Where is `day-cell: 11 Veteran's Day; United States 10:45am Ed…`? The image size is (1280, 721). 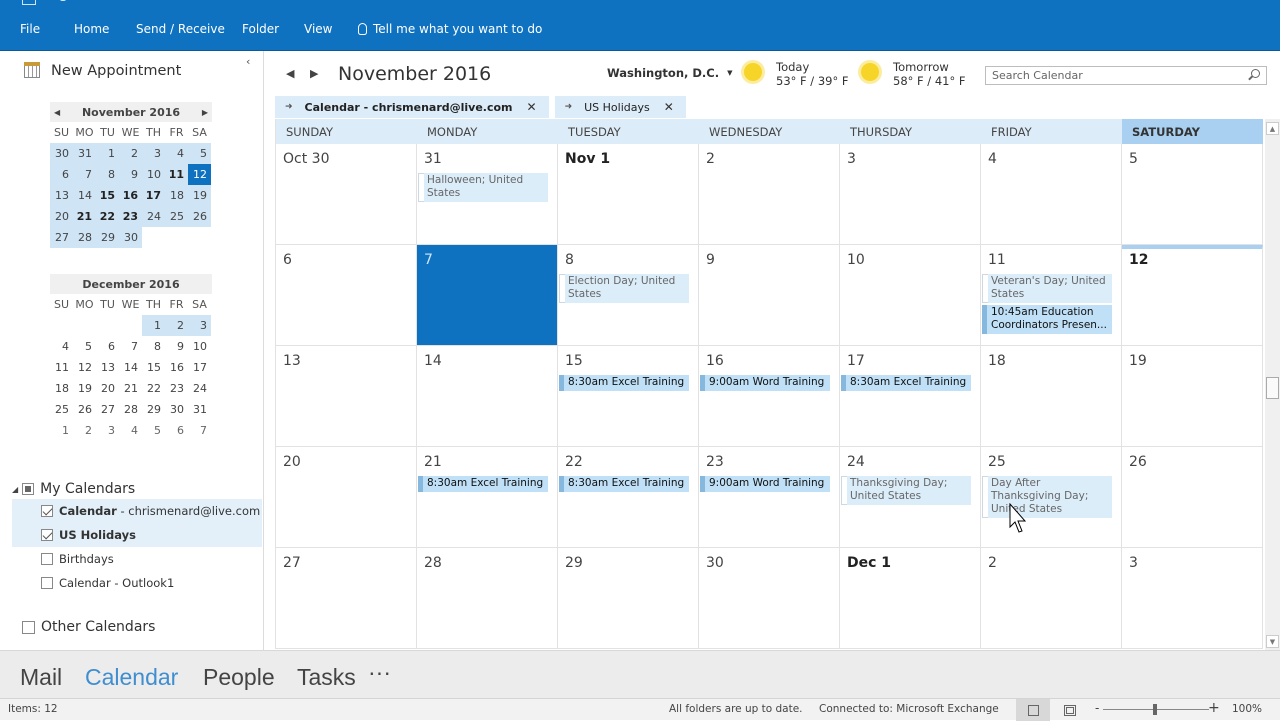 day-cell: 11 Veteran's Day; United States 10:45am Ed… is located at coordinates (1051, 295).